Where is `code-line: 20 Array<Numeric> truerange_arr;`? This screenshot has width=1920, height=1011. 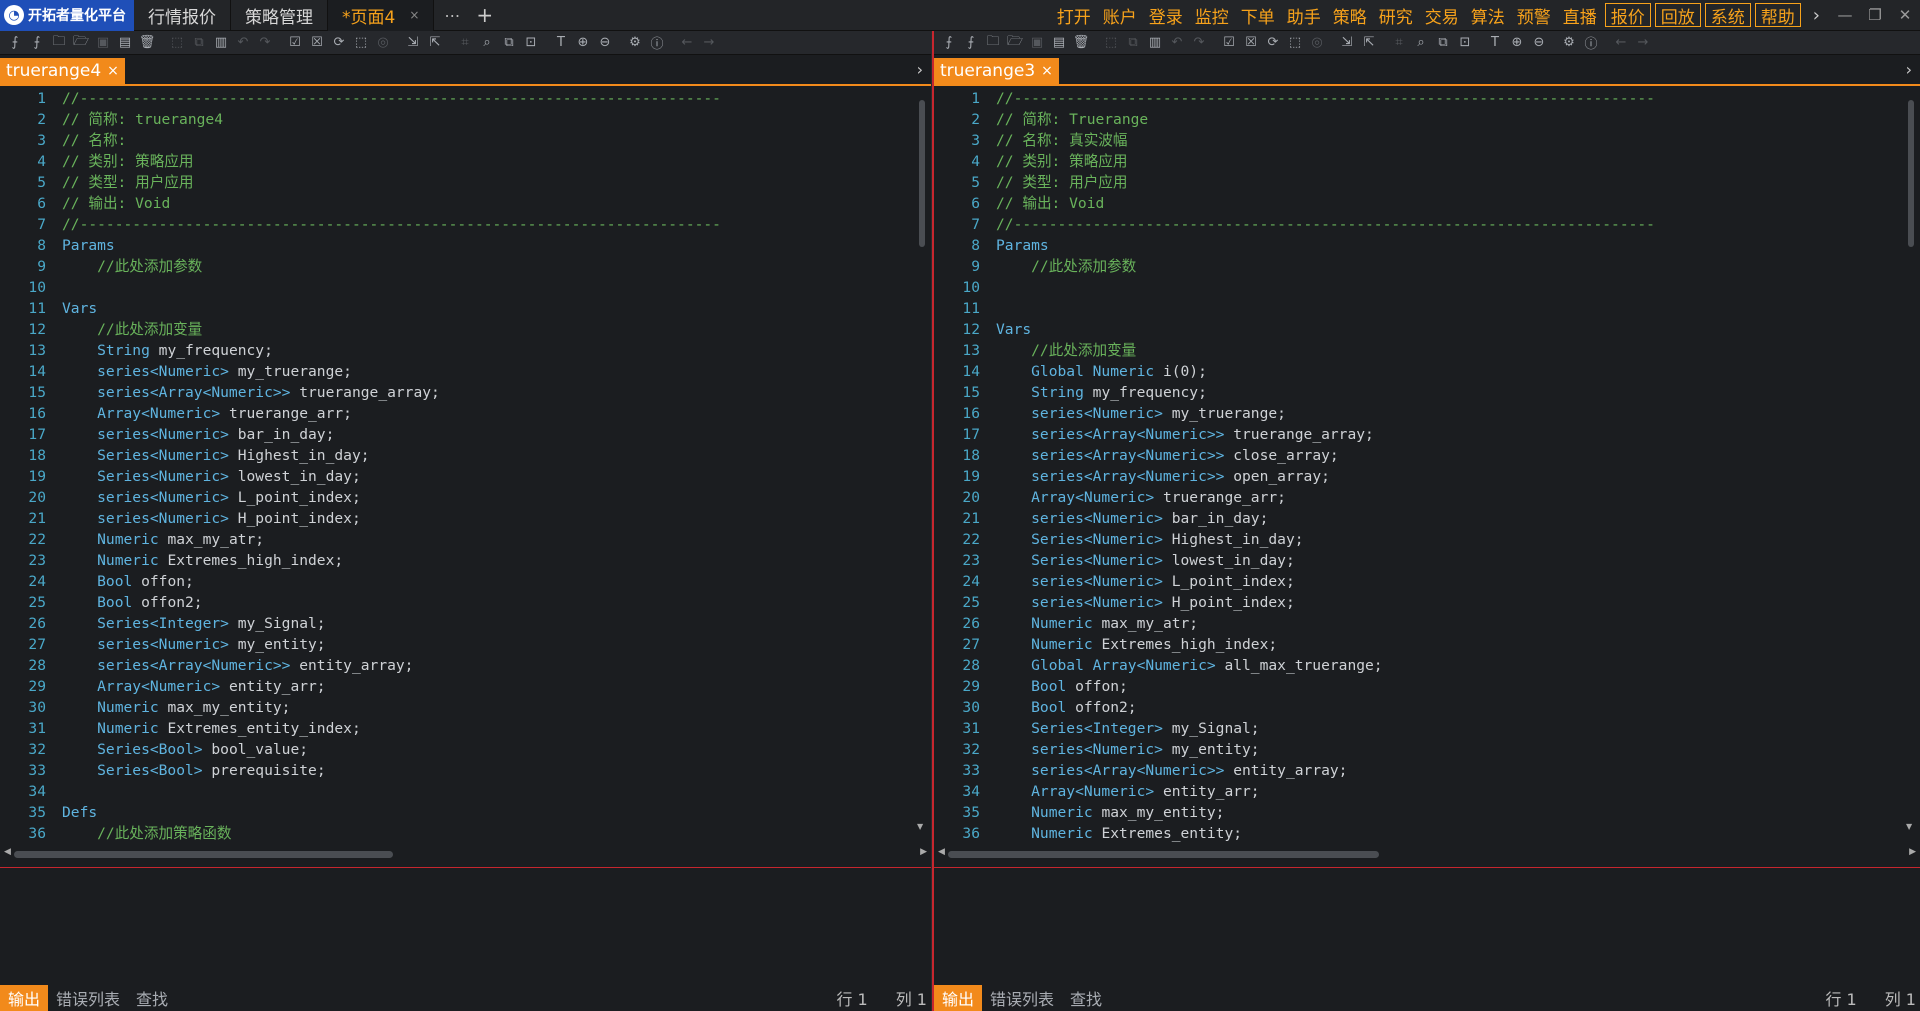
code-line: 20 Array<Numeric> truerange_arr; is located at coordinates (1427, 497).